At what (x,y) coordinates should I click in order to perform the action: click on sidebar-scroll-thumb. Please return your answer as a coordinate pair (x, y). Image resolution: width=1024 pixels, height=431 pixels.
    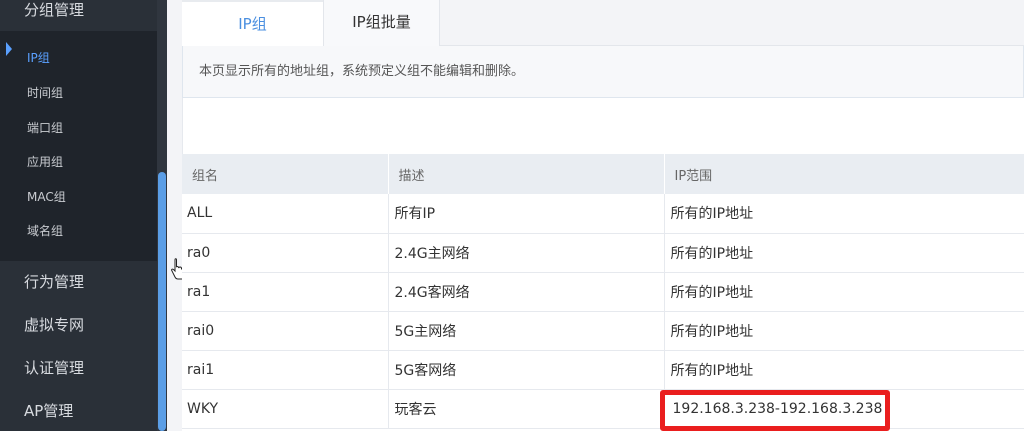
    Looking at the image, I should click on (162, 301).